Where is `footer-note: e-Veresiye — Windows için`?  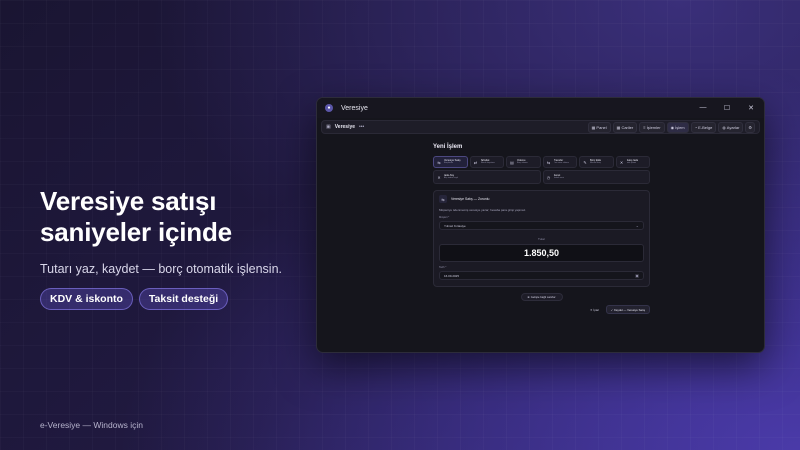 footer-note: e-Veresiye — Windows için is located at coordinates (91, 425).